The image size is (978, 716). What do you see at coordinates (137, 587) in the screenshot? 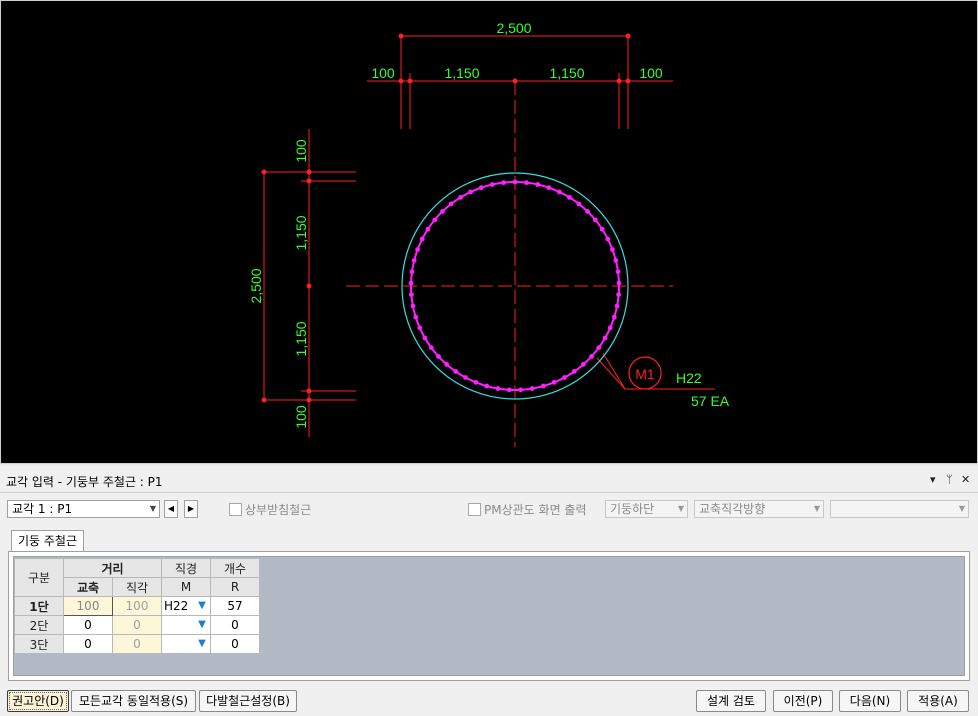
I see `header-perpendicular: 직각` at bounding box center [137, 587].